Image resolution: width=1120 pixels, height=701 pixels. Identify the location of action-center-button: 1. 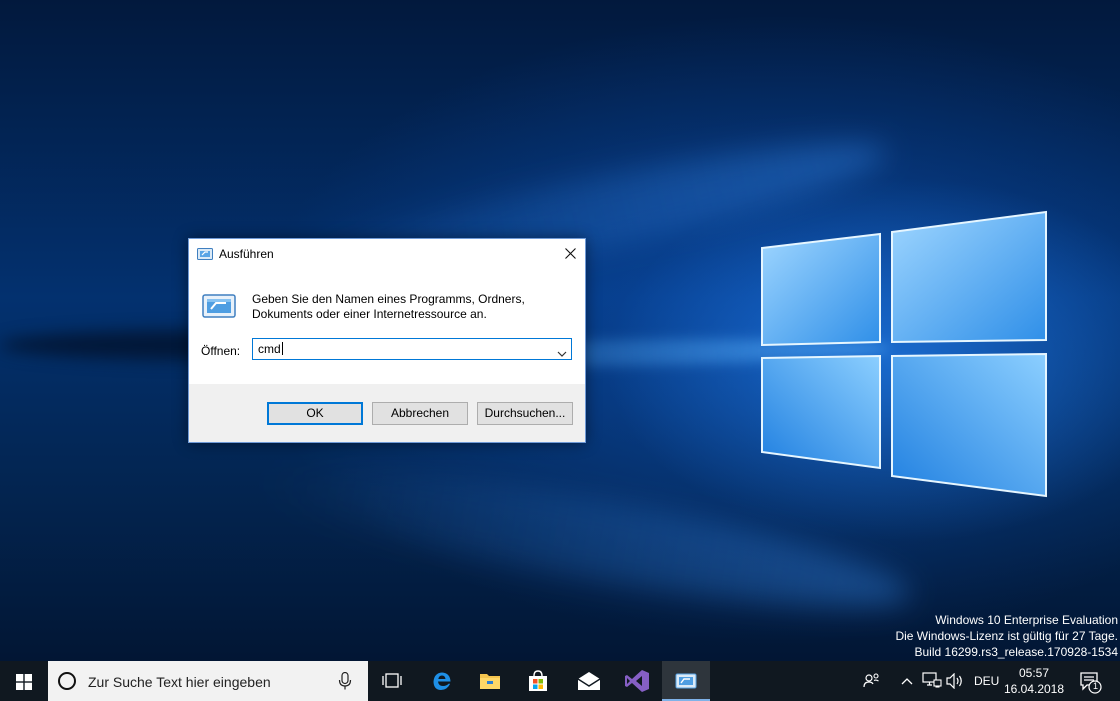
(1090, 682).